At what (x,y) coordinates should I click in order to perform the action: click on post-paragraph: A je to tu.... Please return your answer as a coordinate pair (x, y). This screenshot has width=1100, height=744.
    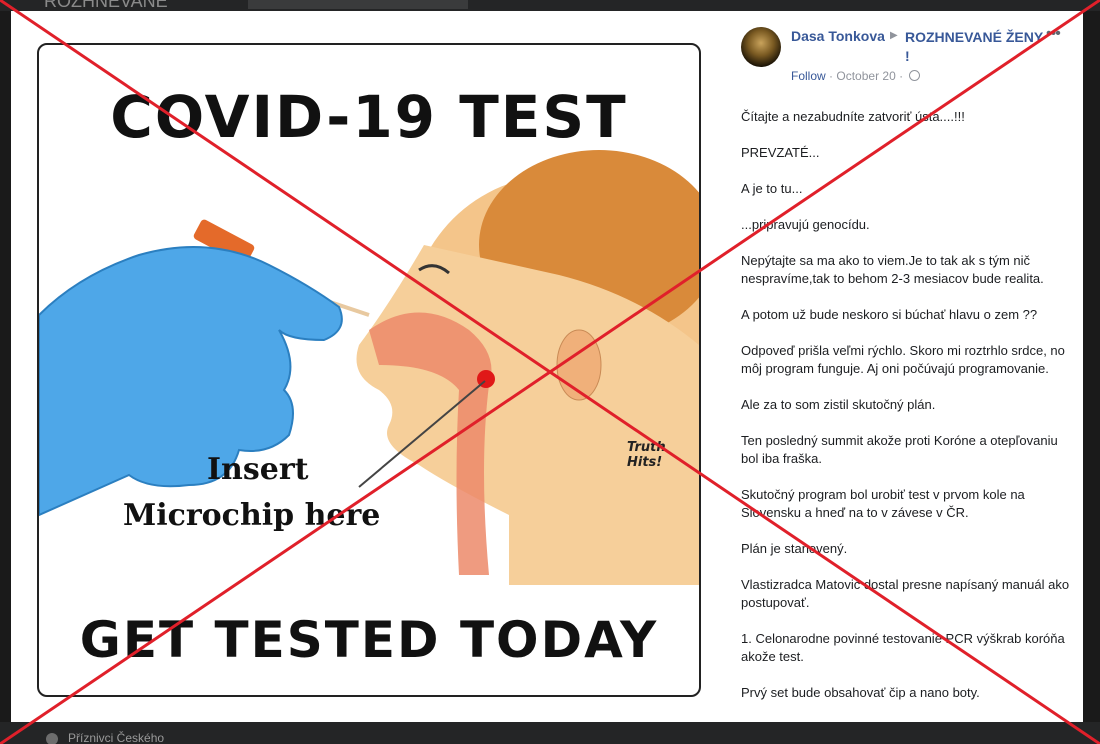
    Looking at the image, I should click on (772, 188).